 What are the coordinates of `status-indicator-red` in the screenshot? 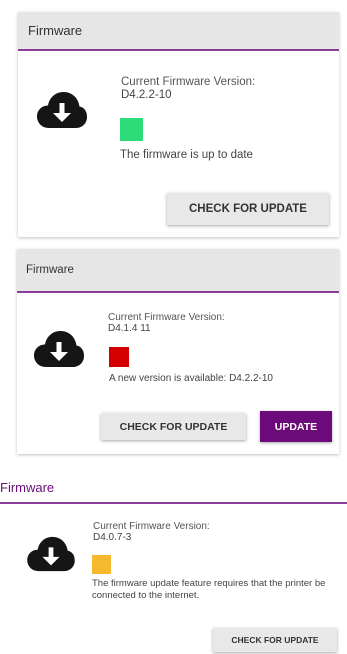 It's located at (119, 357).